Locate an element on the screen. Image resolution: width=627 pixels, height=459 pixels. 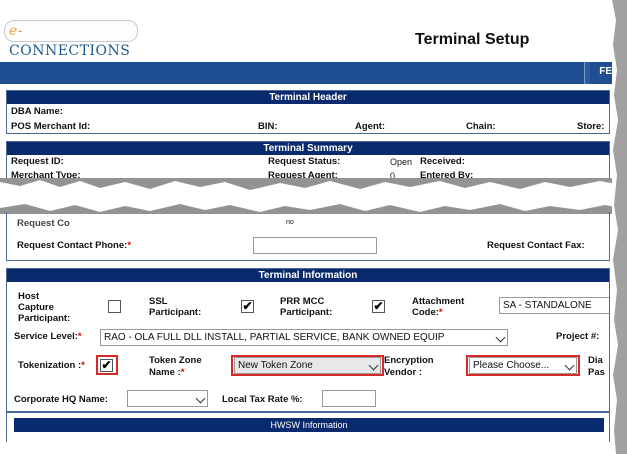
service-level-label: Service Level:* is located at coordinates (48, 336).